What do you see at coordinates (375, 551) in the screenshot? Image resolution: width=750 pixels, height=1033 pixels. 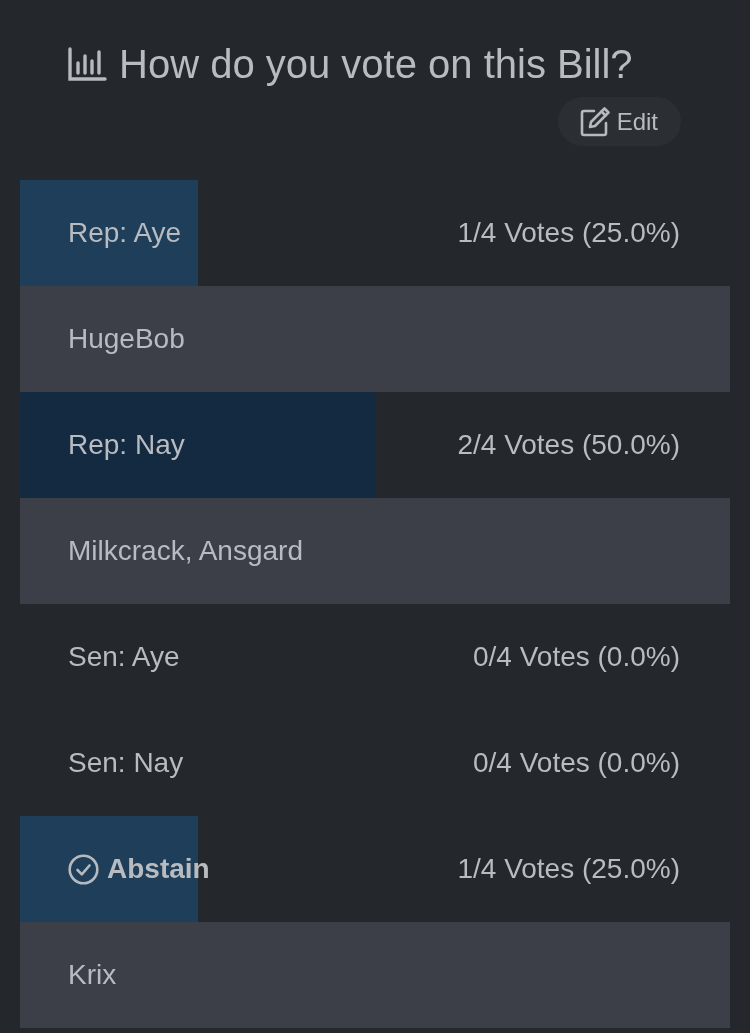 I see `voter-names: Milkcrack, Ansgard` at bounding box center [375, 551].